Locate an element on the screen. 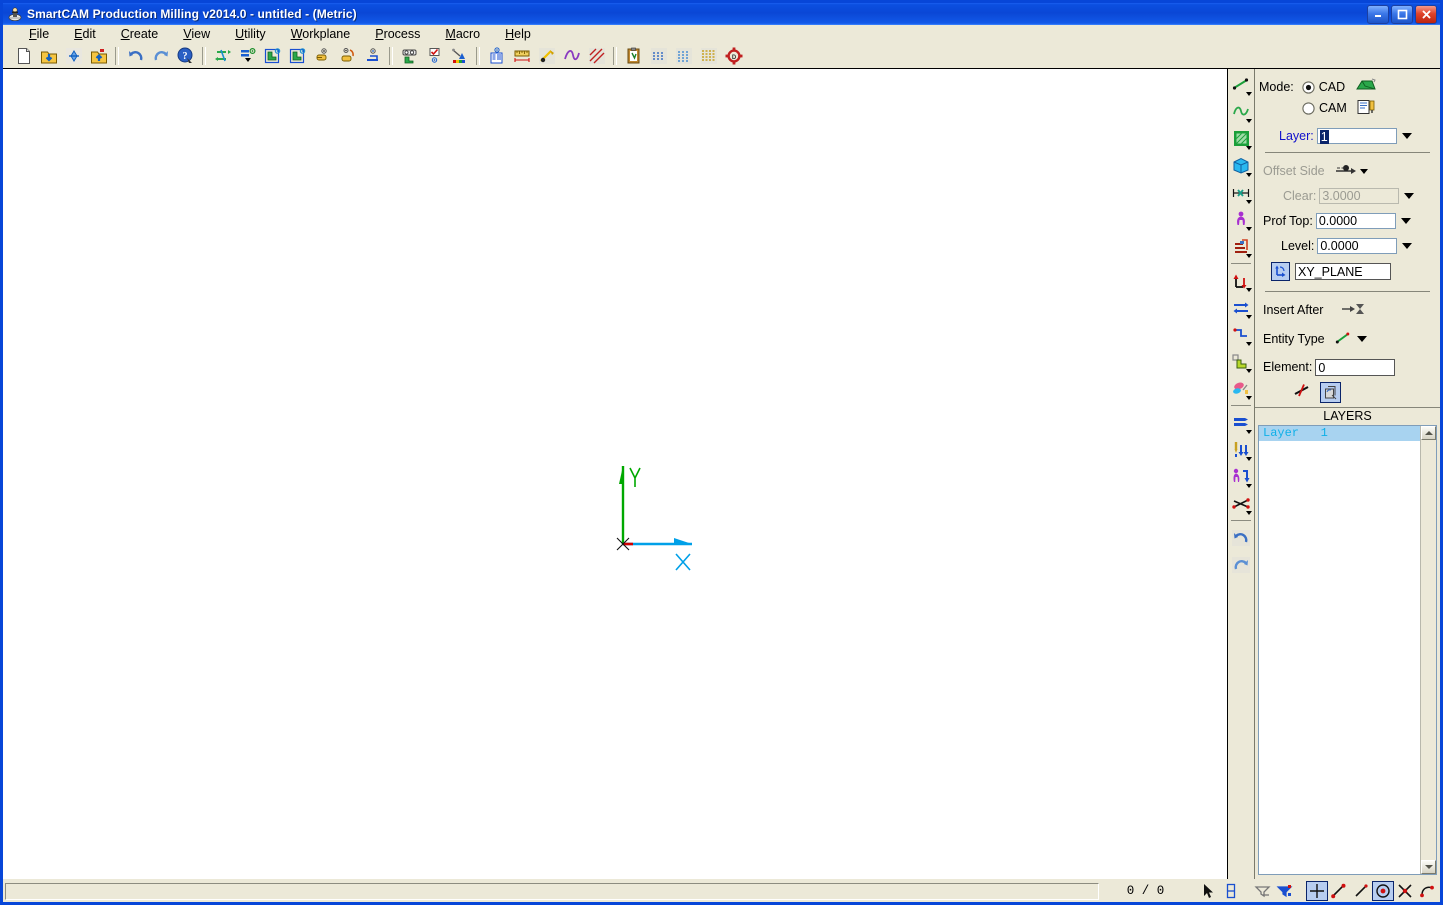 The width and height of the screenshot is (1443, 905). menu-item-utility: Utility is located at coordinates (251, 34).